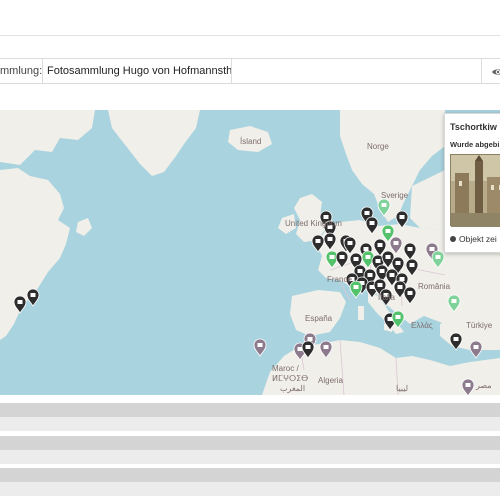 The image size is (500, 500). I want to click on postcard-illustration, so click(475, 191).